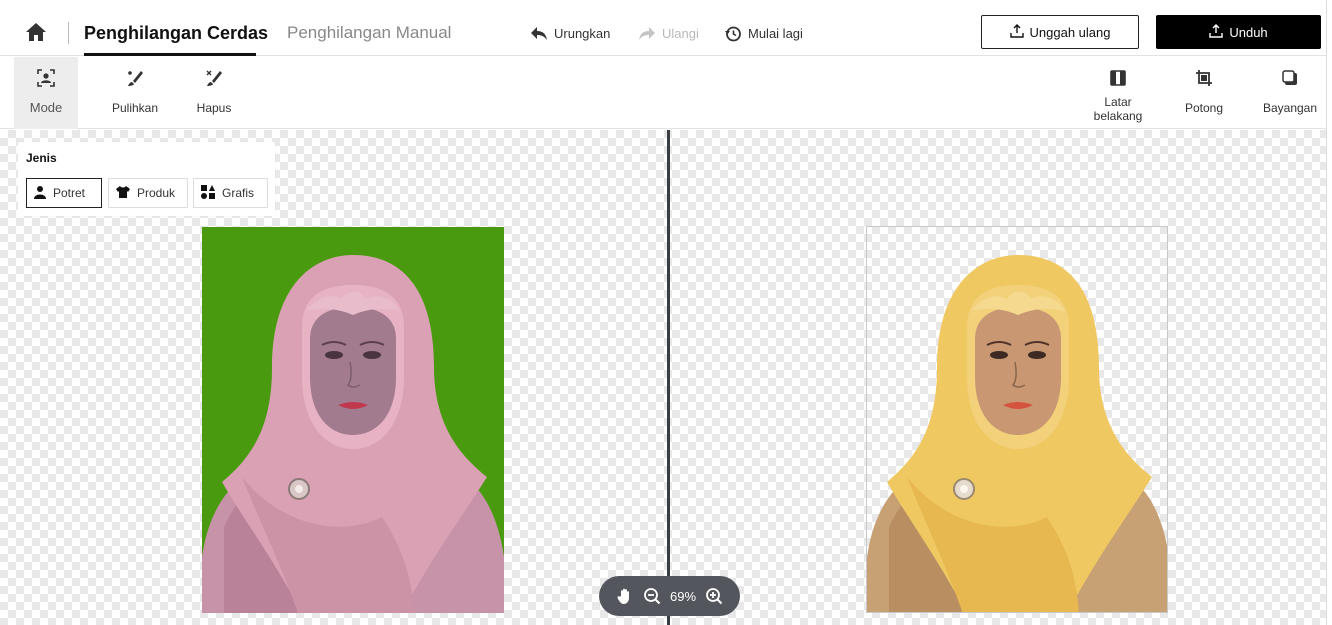 The width and height of the screenshot is (1332, 625). I want to click on shadow-label: Bayangan, so click(1290, 108).